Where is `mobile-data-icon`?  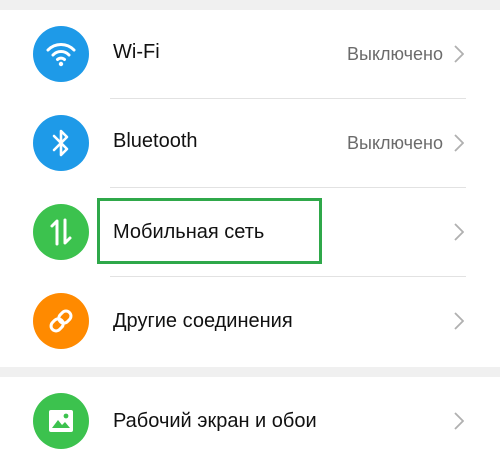 mobile-data-icon is located at coordinates (61, 232).